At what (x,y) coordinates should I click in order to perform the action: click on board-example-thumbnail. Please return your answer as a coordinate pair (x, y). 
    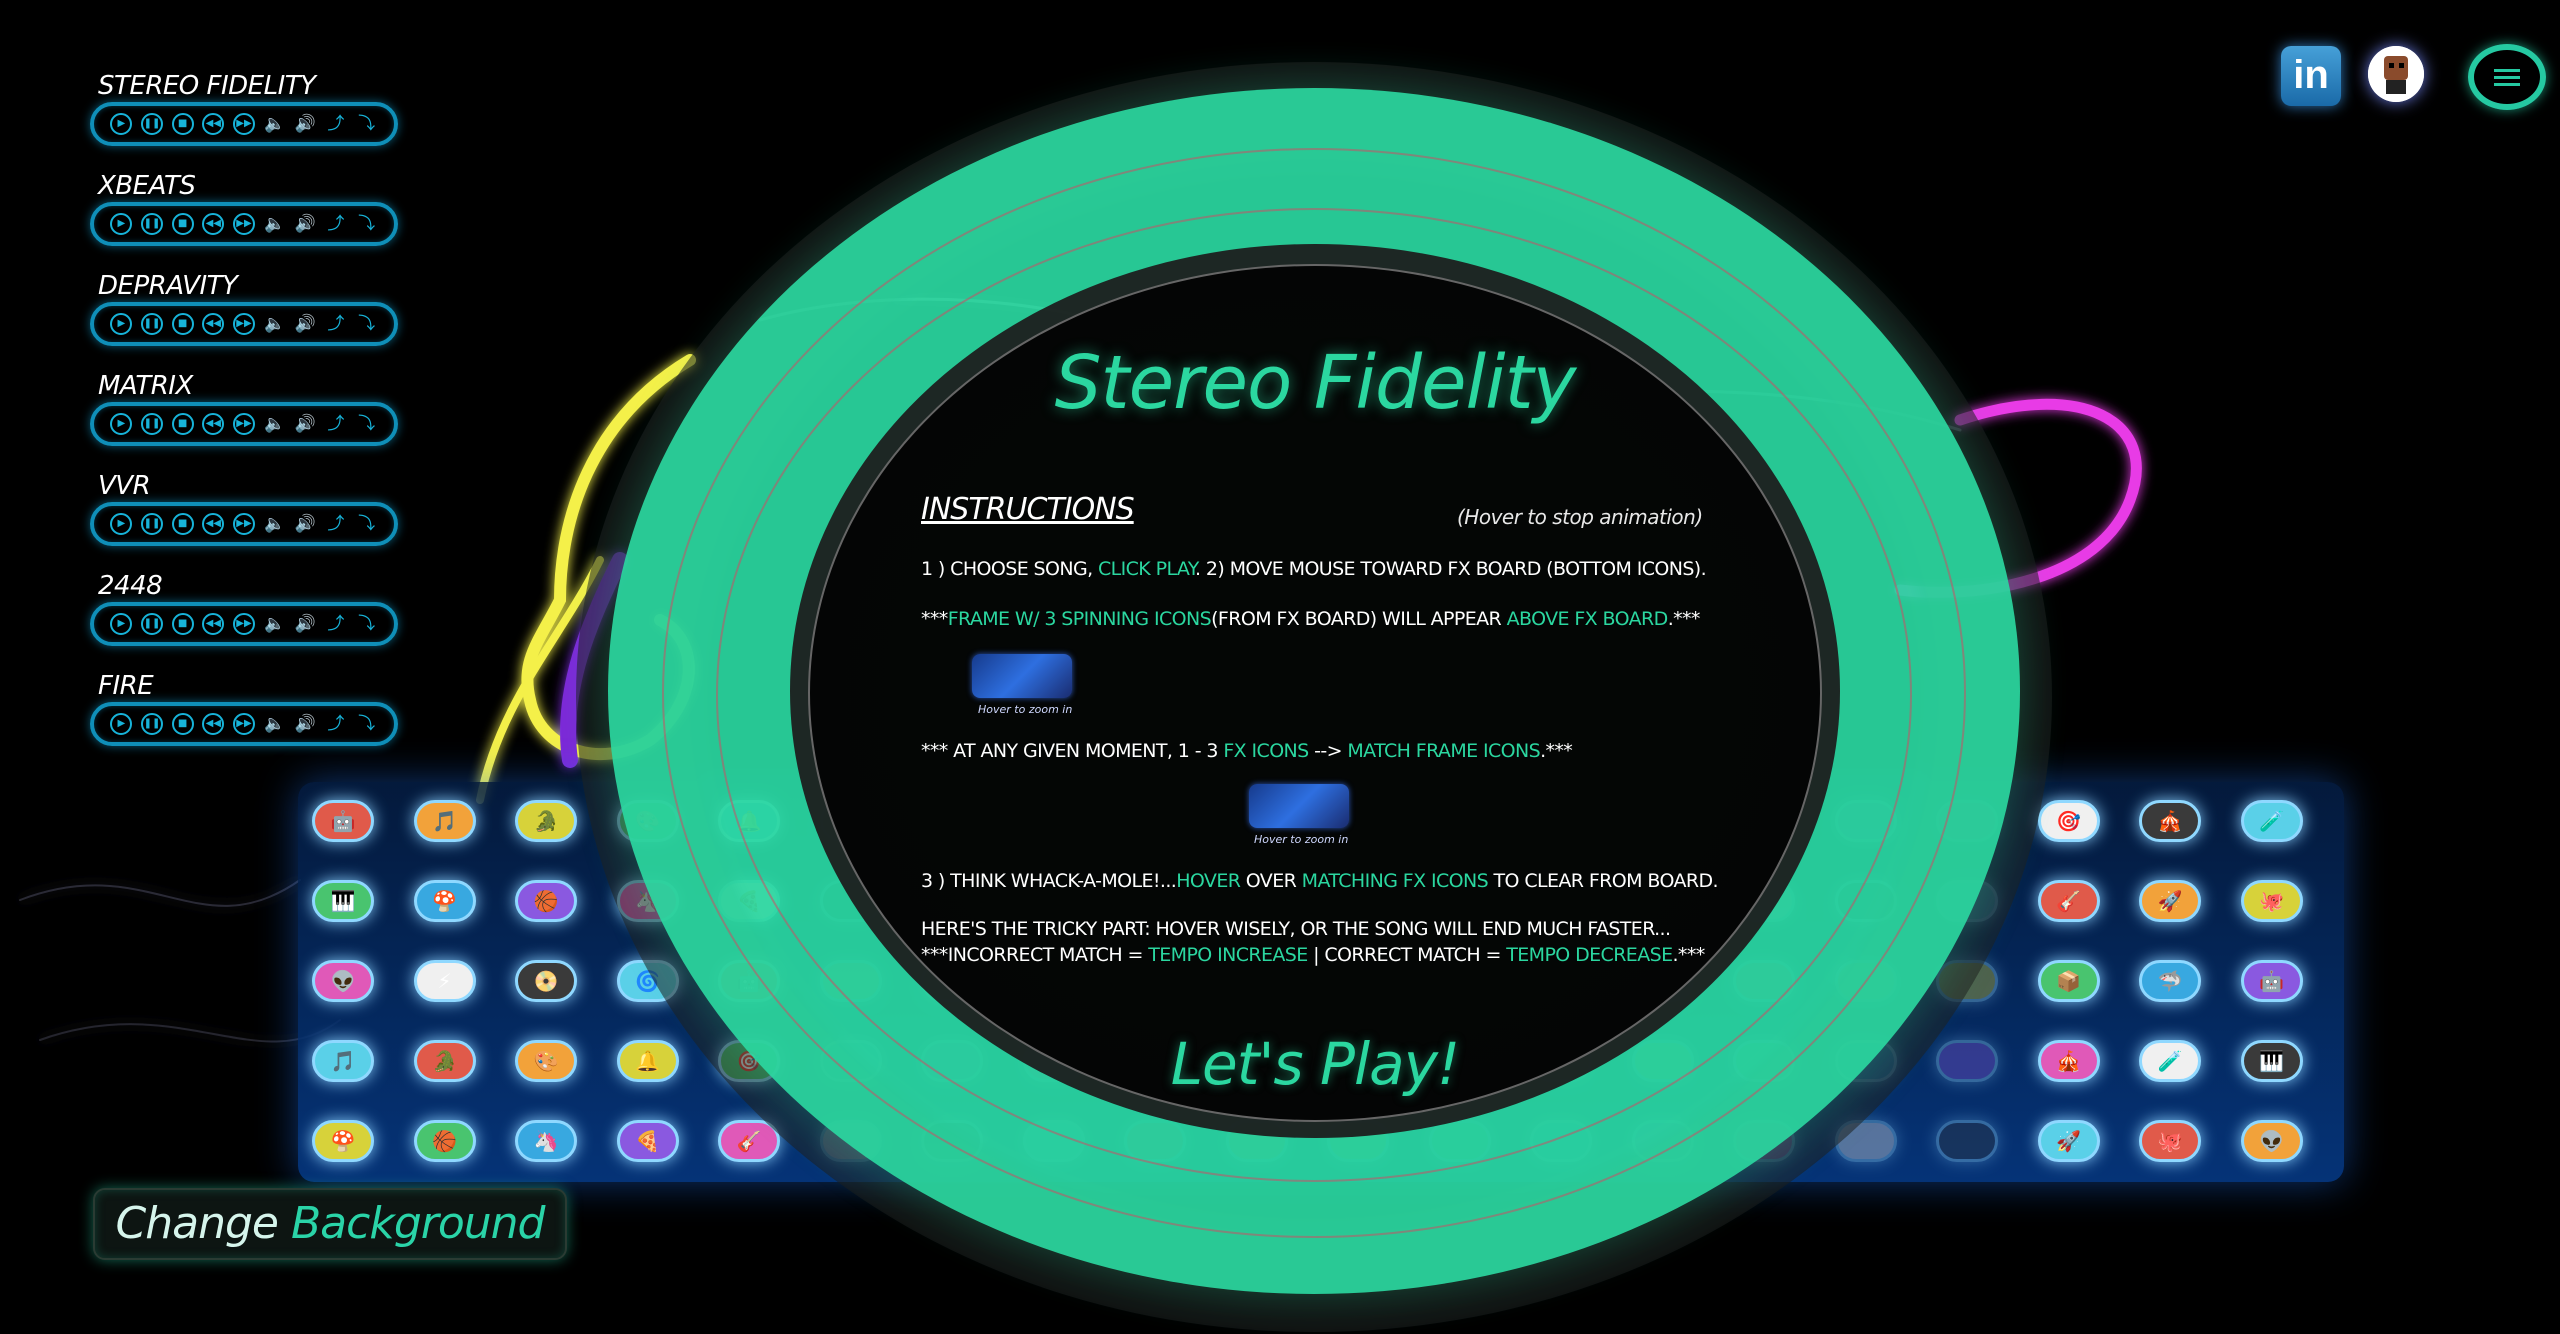
    Looking at the image, I should click on (1299, 806).